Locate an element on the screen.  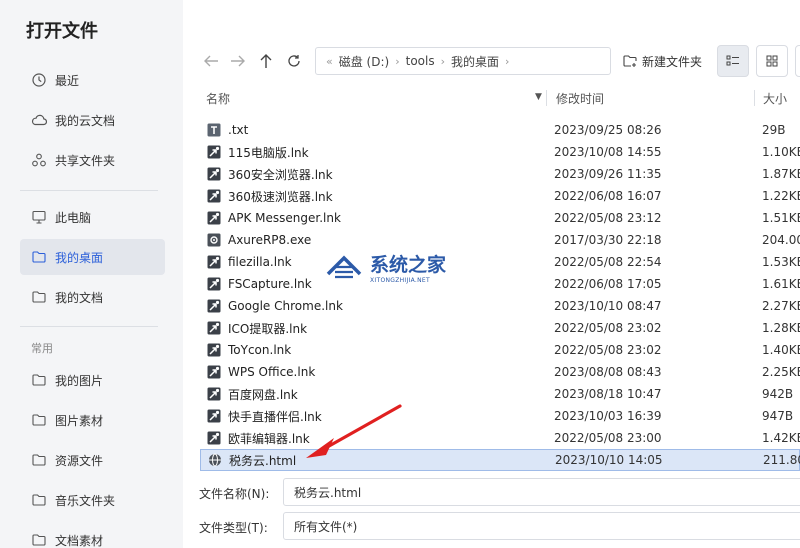
sort-down-icon: ▼ is located at coordinates (538, 97).